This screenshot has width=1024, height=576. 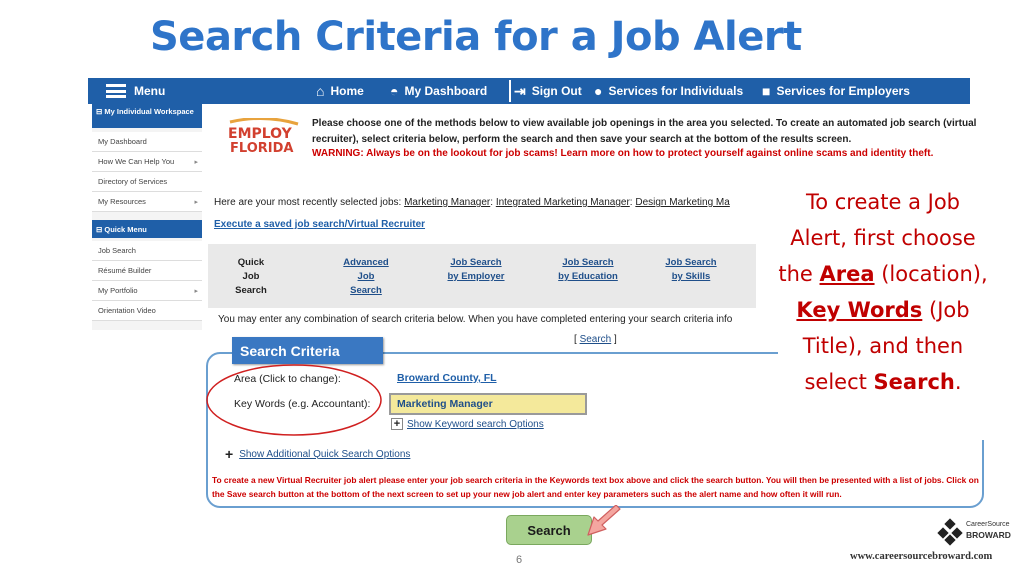 I want to click on callout-period: ., so click(x=958, y=382).